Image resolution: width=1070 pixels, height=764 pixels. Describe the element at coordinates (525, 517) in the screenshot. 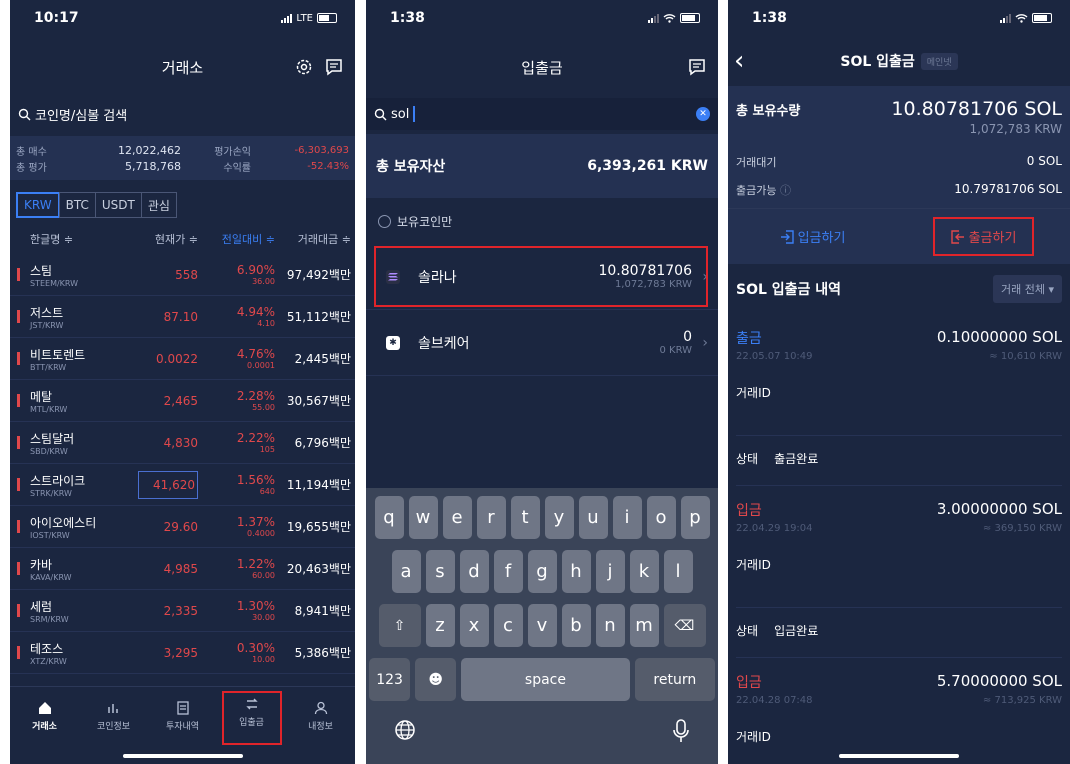

I see `key-t: t` at that location.